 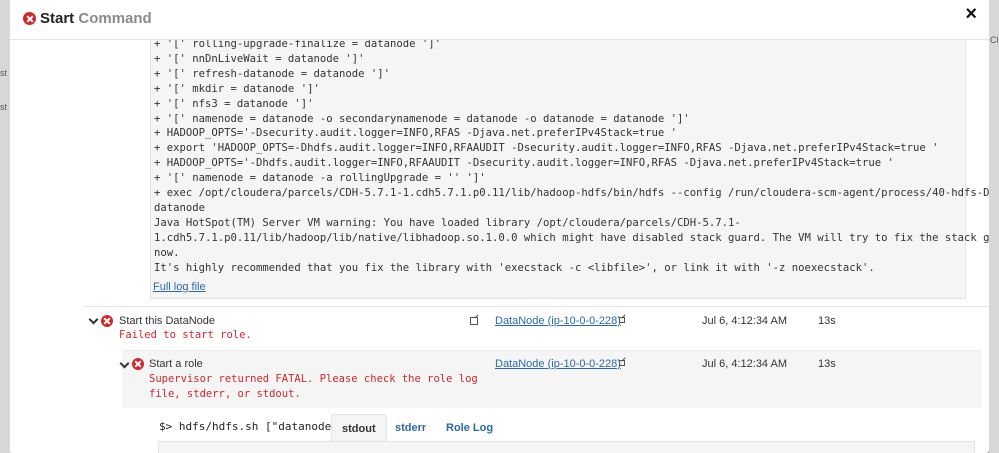 What do you see at coordinates (410, 429) in the screenshot?
I see `tab-stderr: stderr` at bounding box center [410, 429].